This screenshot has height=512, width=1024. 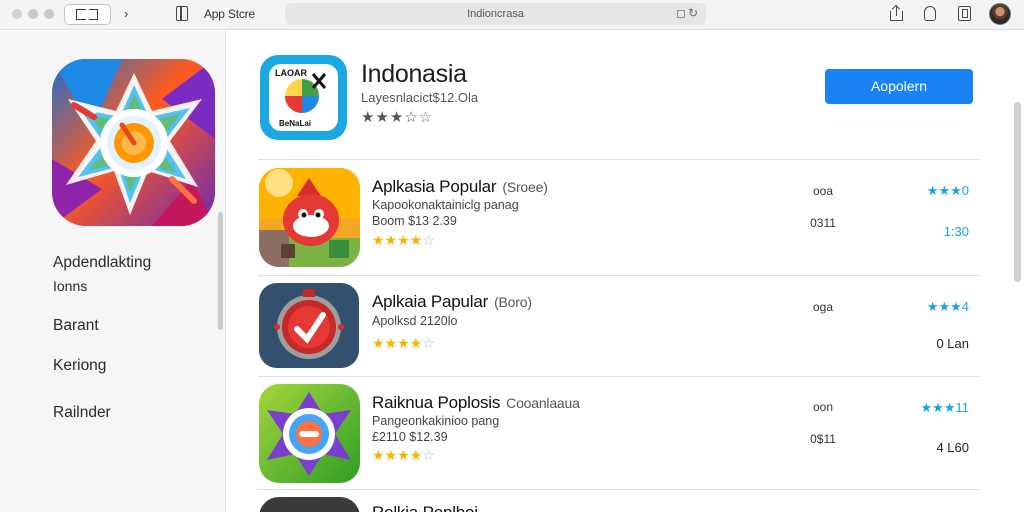 I want to click on row-right-rating: ★★★11, so click(x=944, y=407).